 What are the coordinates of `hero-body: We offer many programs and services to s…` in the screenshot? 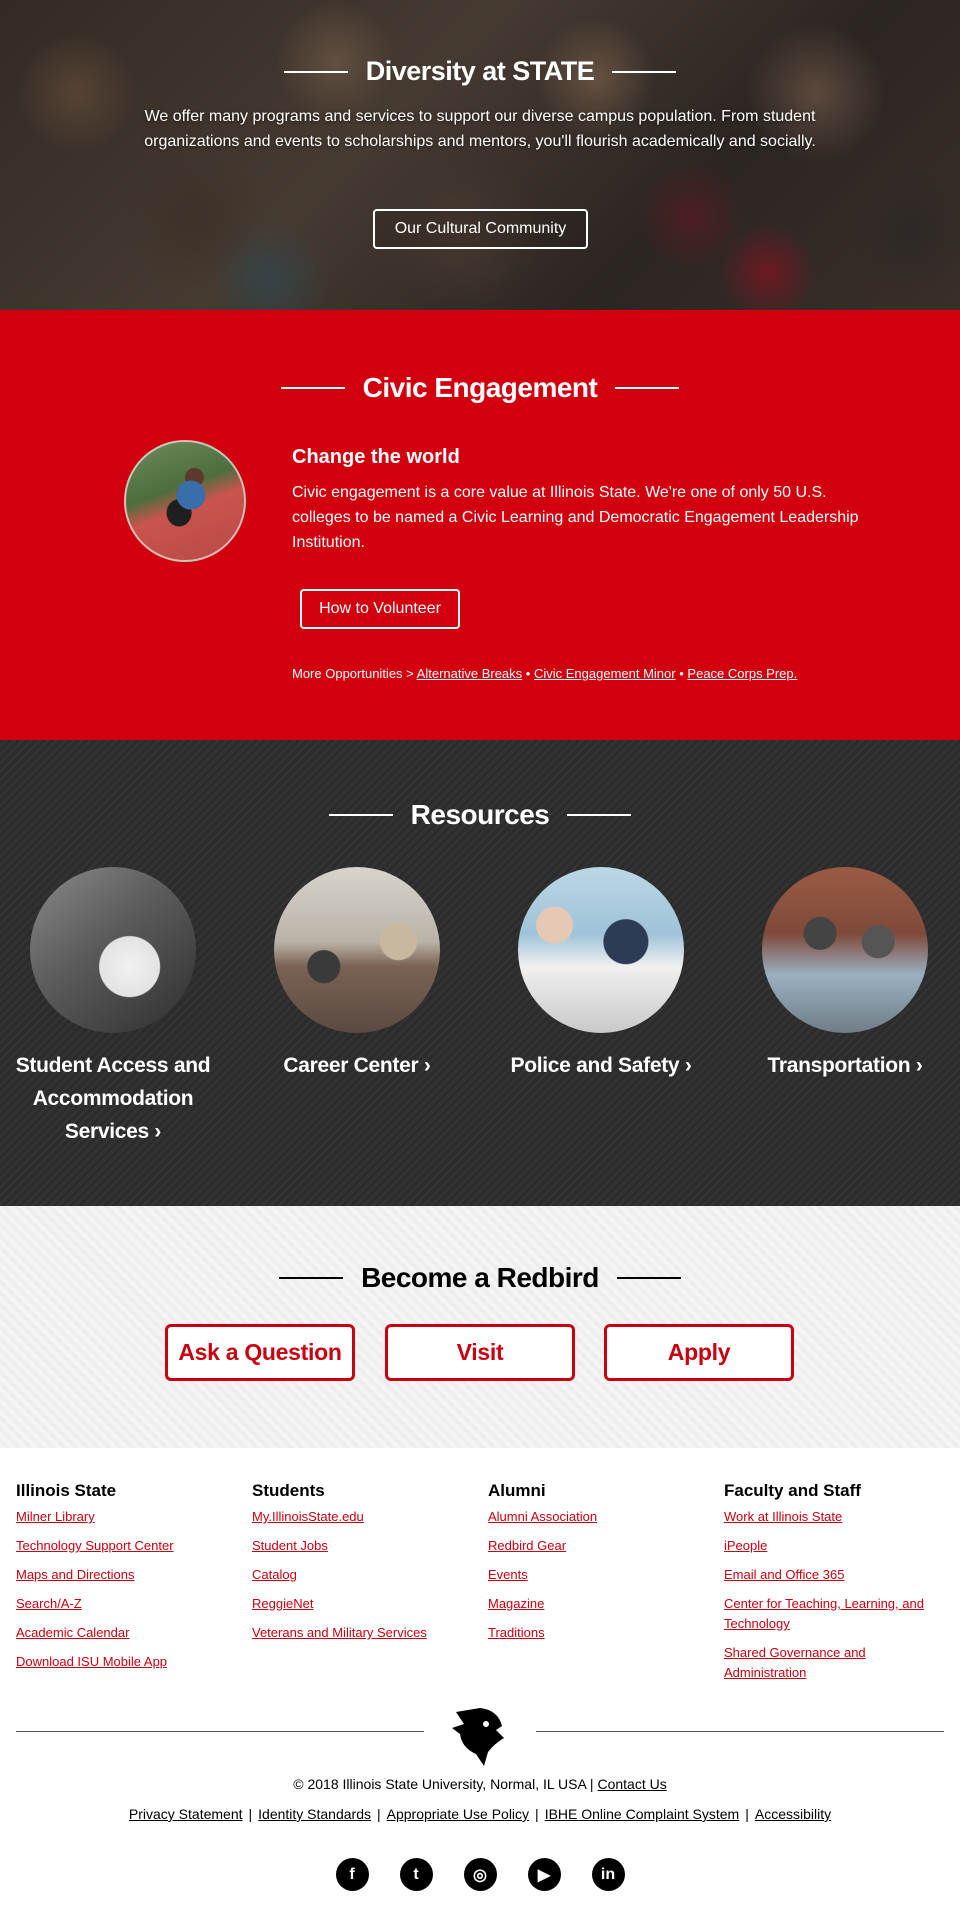 It's located at (480, 129).